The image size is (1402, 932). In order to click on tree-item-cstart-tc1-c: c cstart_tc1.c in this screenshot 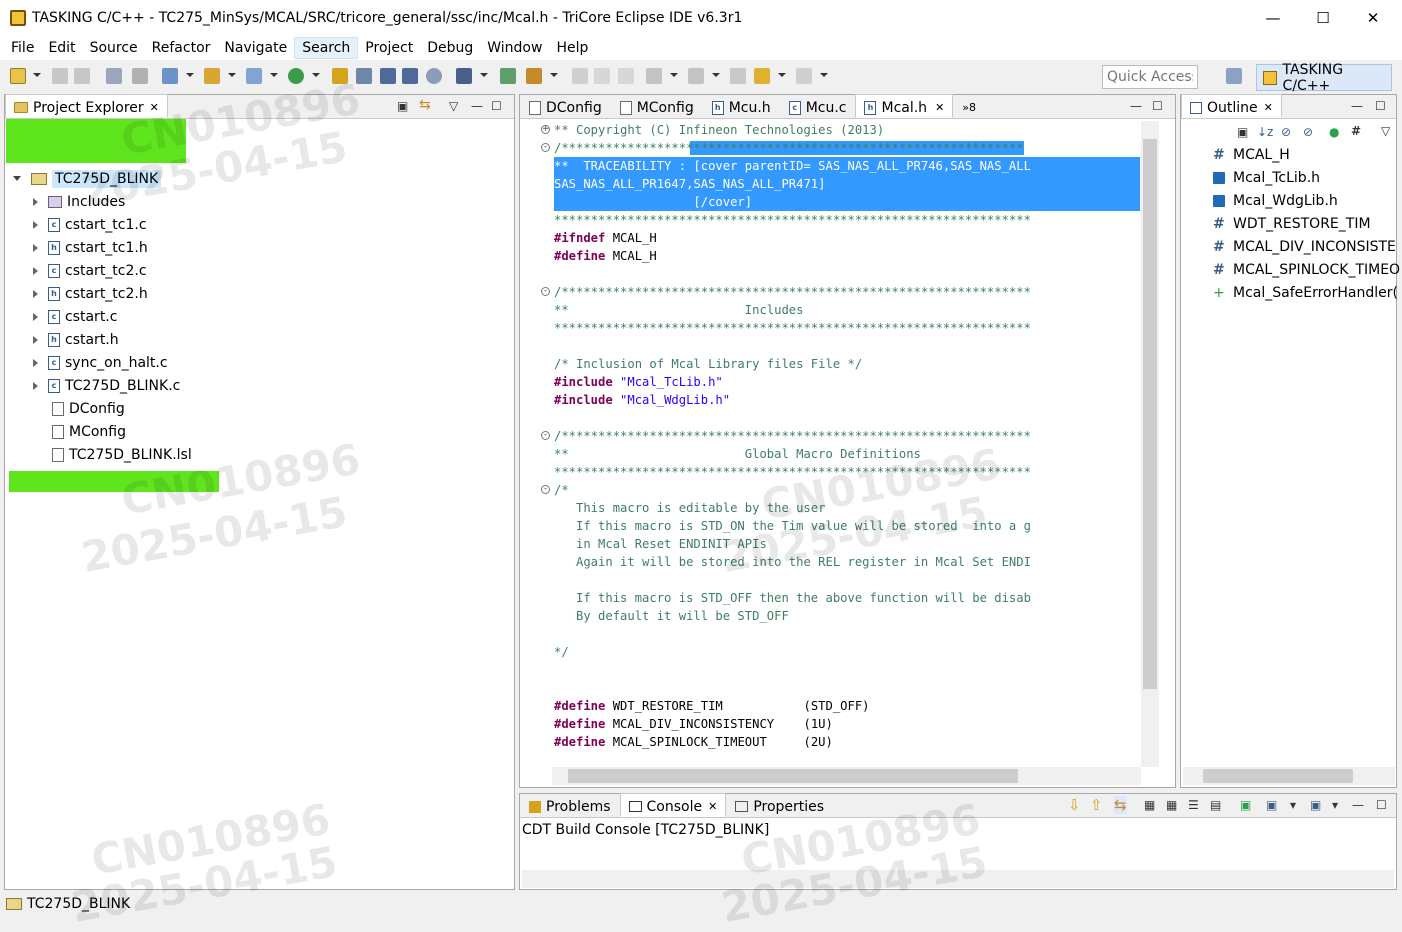, I will do `click(90, 224)`.